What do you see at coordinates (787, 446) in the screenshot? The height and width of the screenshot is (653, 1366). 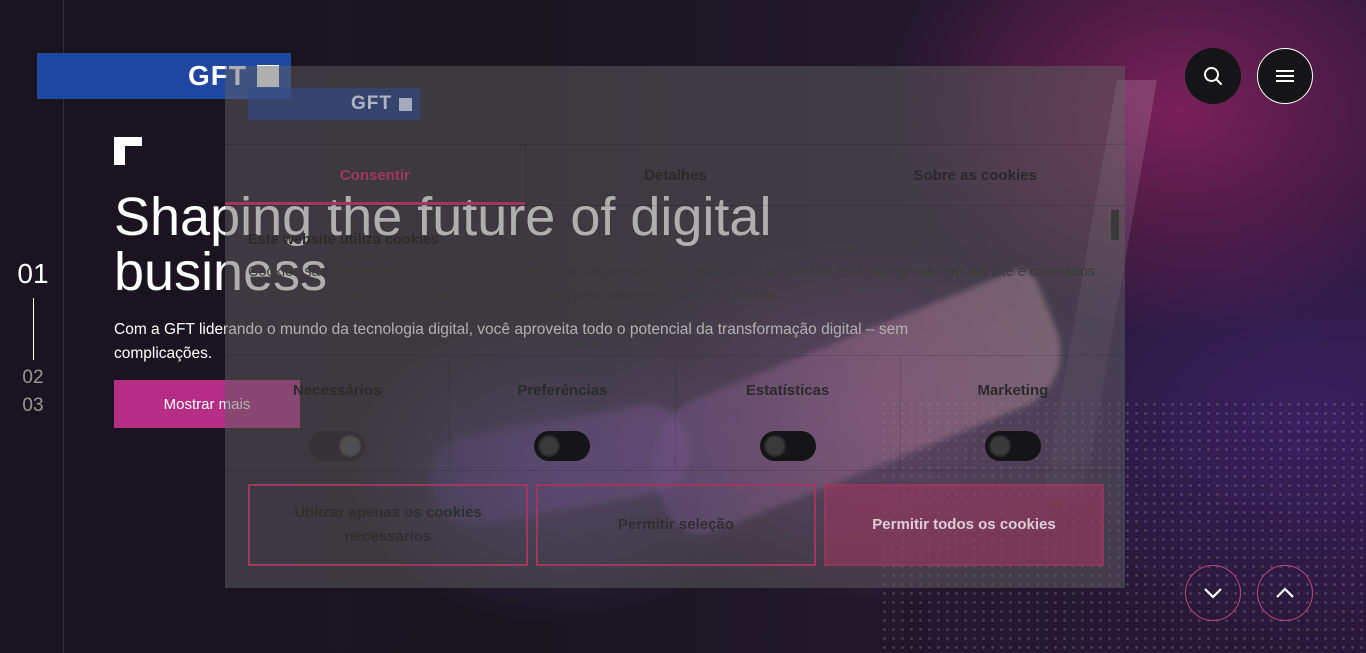 I see `toggle-estatisticas` at bounding box center [787, 446].